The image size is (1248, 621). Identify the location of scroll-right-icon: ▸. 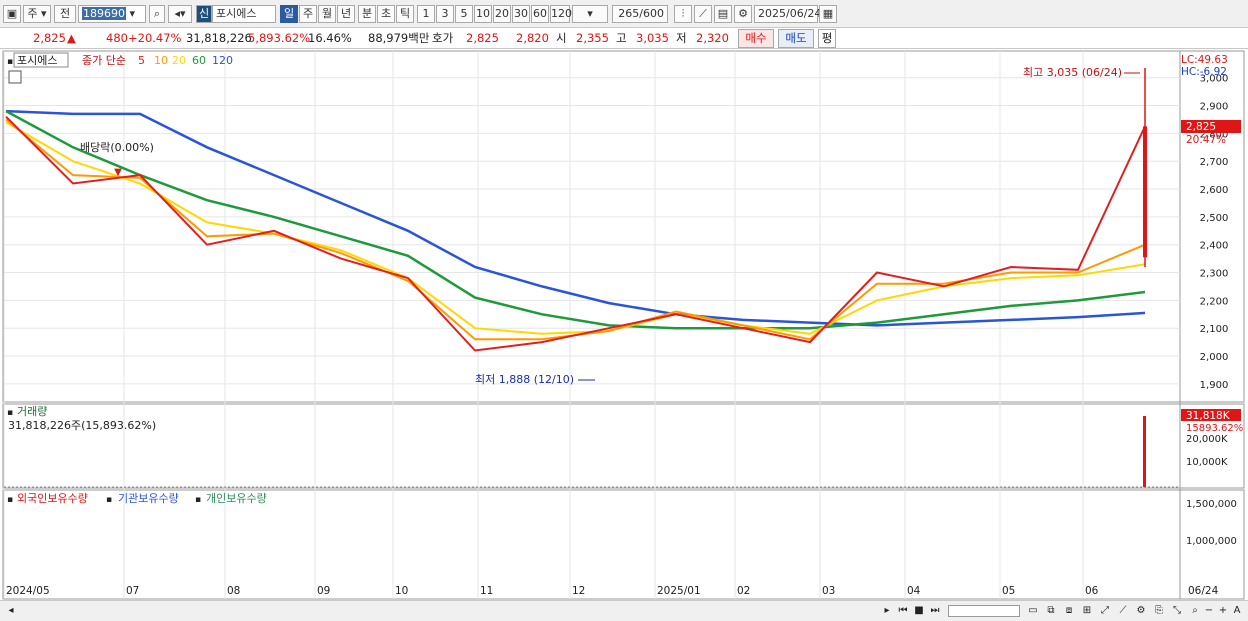
(887, 611).